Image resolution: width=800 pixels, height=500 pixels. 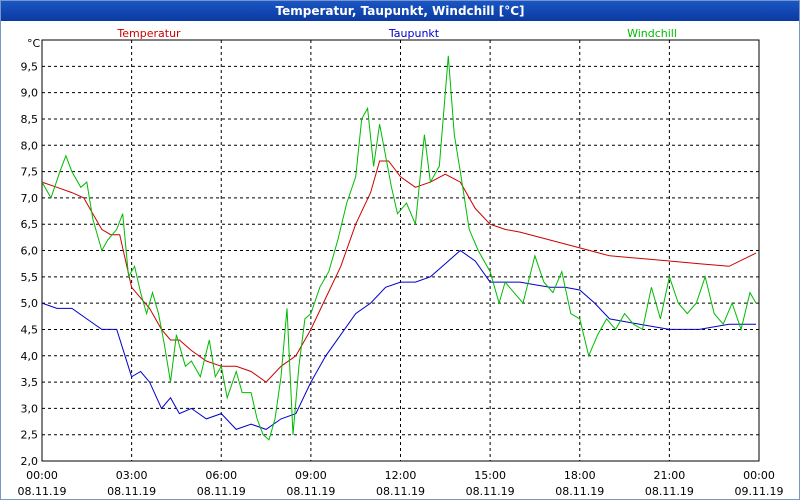 What do you see at coordinates (30, 303) in the screenshot?
I see `y-tick-label: 5,0` at bounding box center [30, 303].